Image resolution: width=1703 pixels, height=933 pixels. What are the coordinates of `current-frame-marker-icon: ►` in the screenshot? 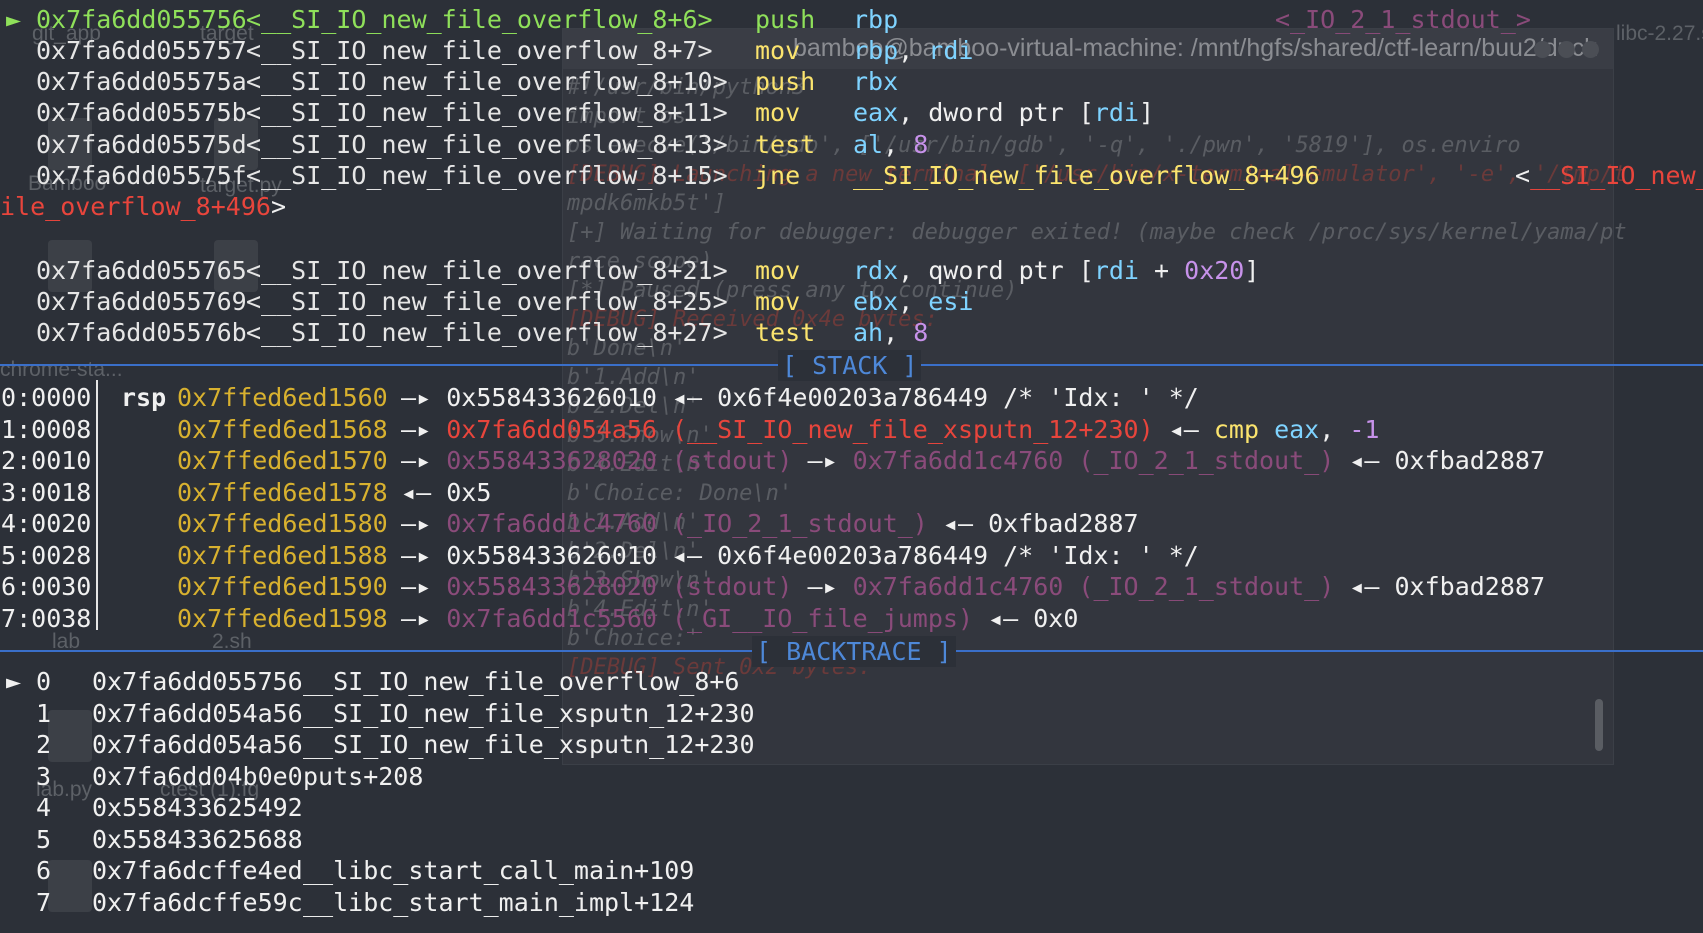 It's located at (14, 681).